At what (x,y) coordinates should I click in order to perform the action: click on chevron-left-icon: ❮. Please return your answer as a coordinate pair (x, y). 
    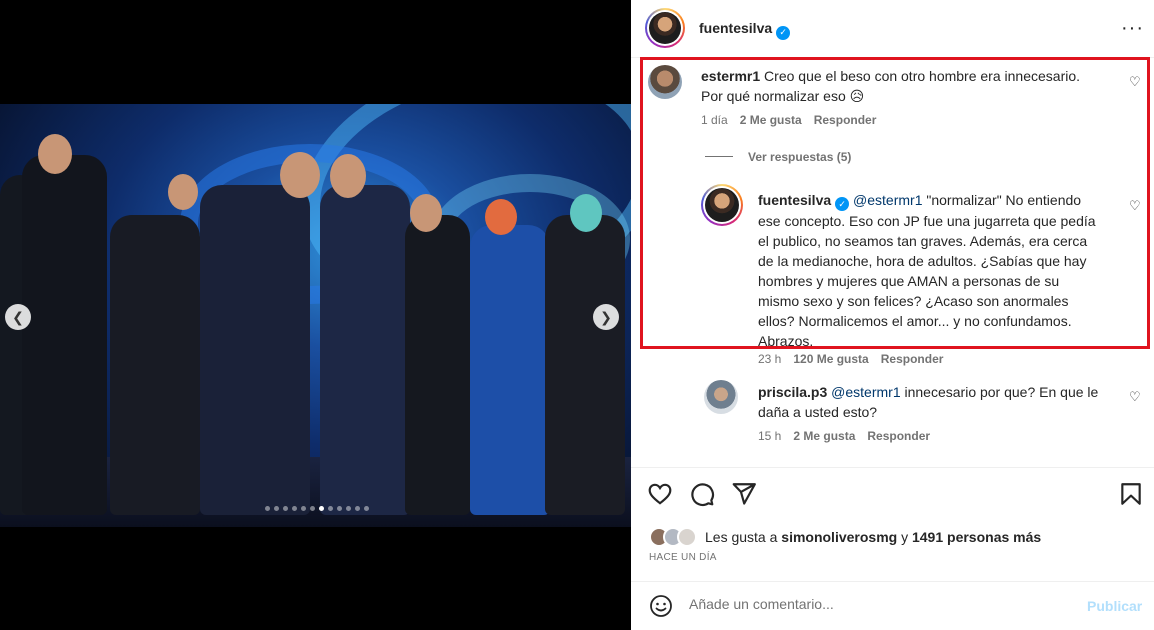
    Looking at the image, I should click on (18, 316).